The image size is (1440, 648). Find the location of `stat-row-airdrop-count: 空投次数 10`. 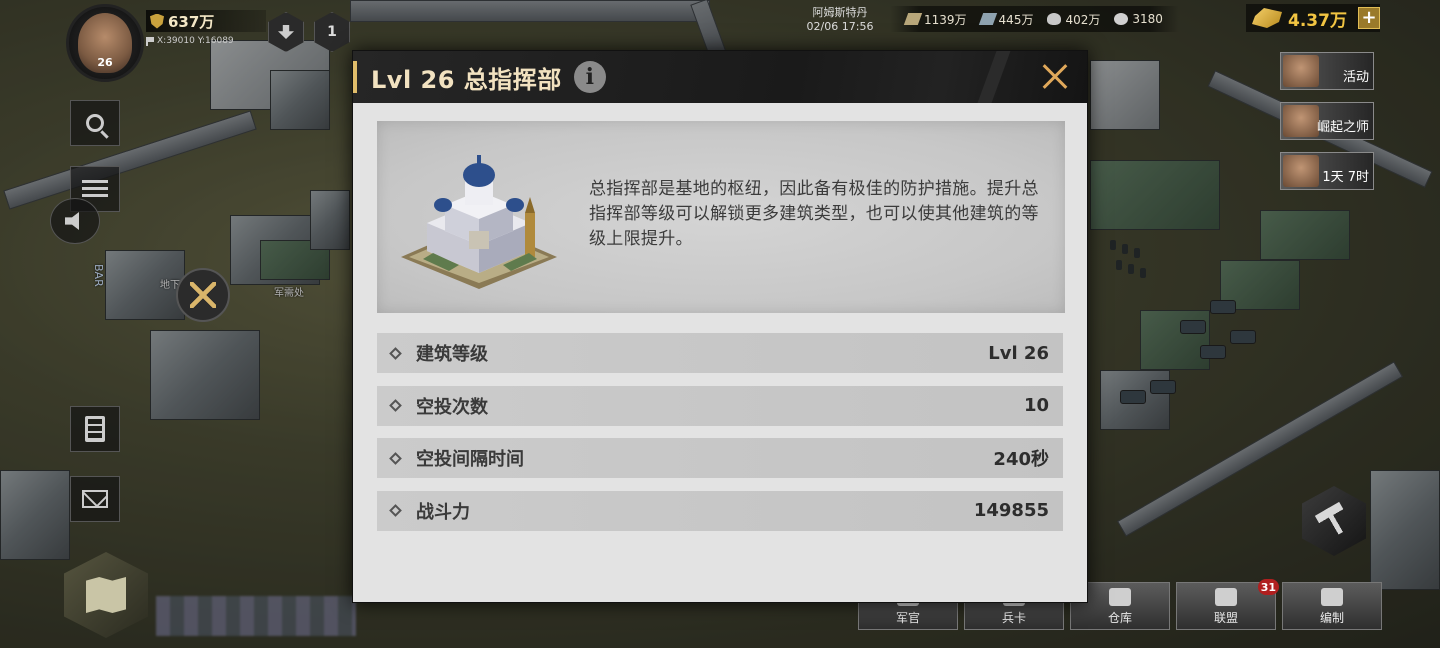

stat-row-airdrop-count: 空投次数 10 is located at coordinates (720, 405).